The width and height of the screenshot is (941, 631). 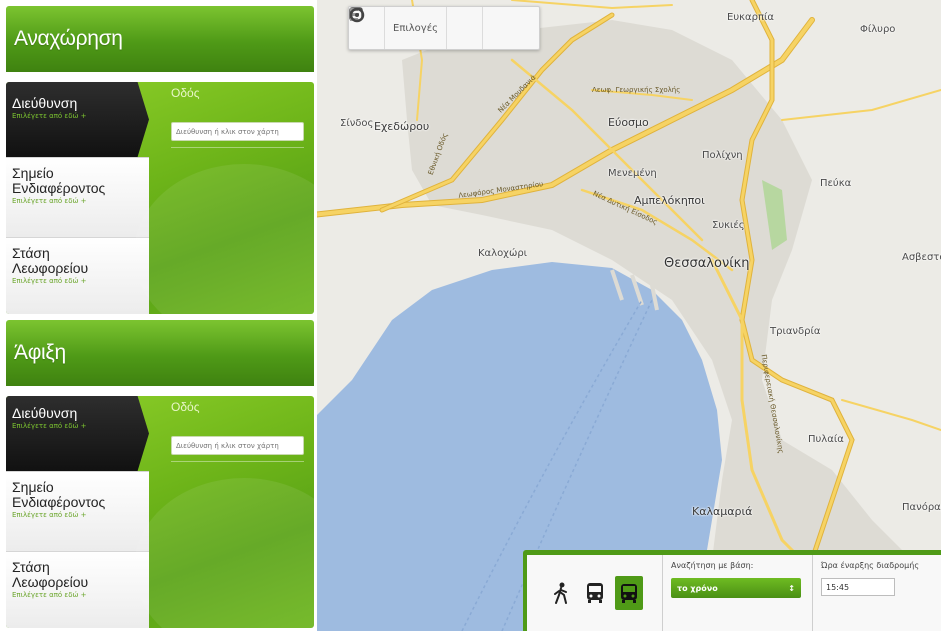 I want to click on road-label: Λεωφ. Γεωργικής Σχολής, so click(x=636, y=90).